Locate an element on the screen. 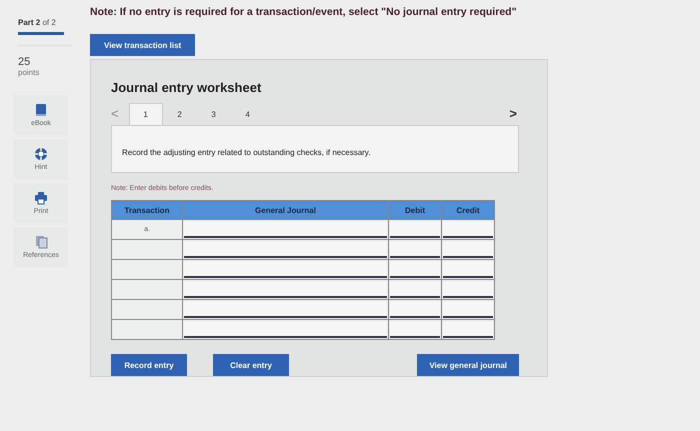 This screenshot has width=700, height=431. column-header: Credit is located at coordinates (468, 210).